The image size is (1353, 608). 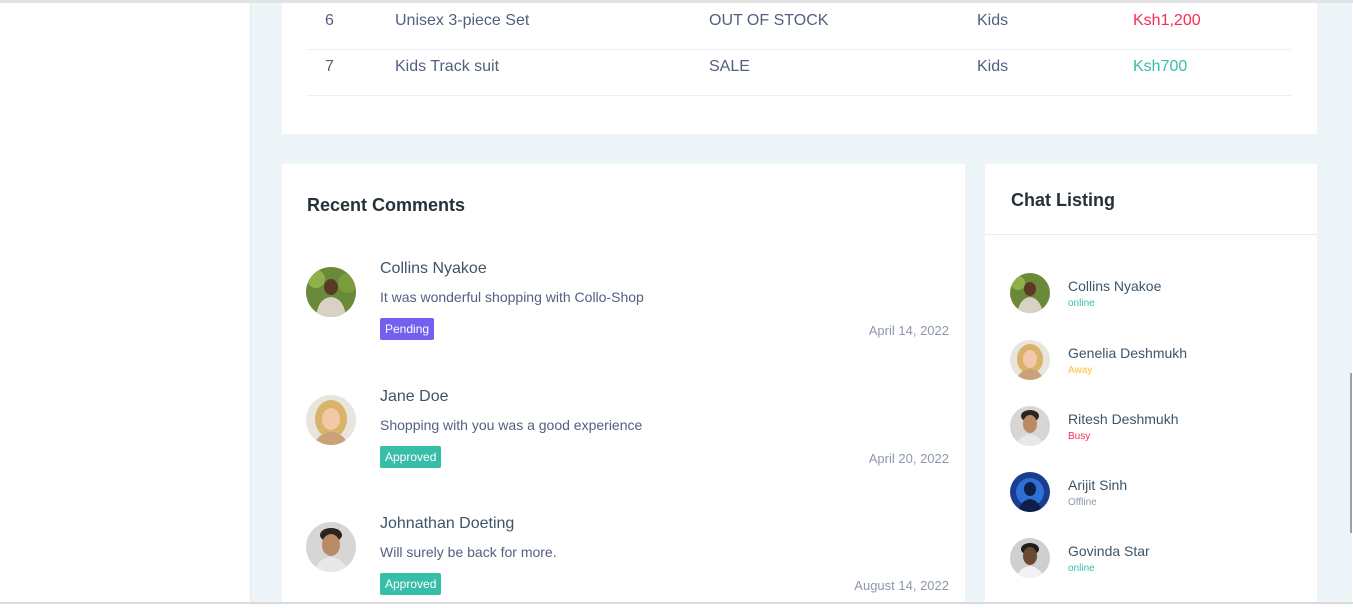 What do you see at coordinates (993, 66) in the screenshot?
I see `product-category: Kids` at bounding box center [993, 66].